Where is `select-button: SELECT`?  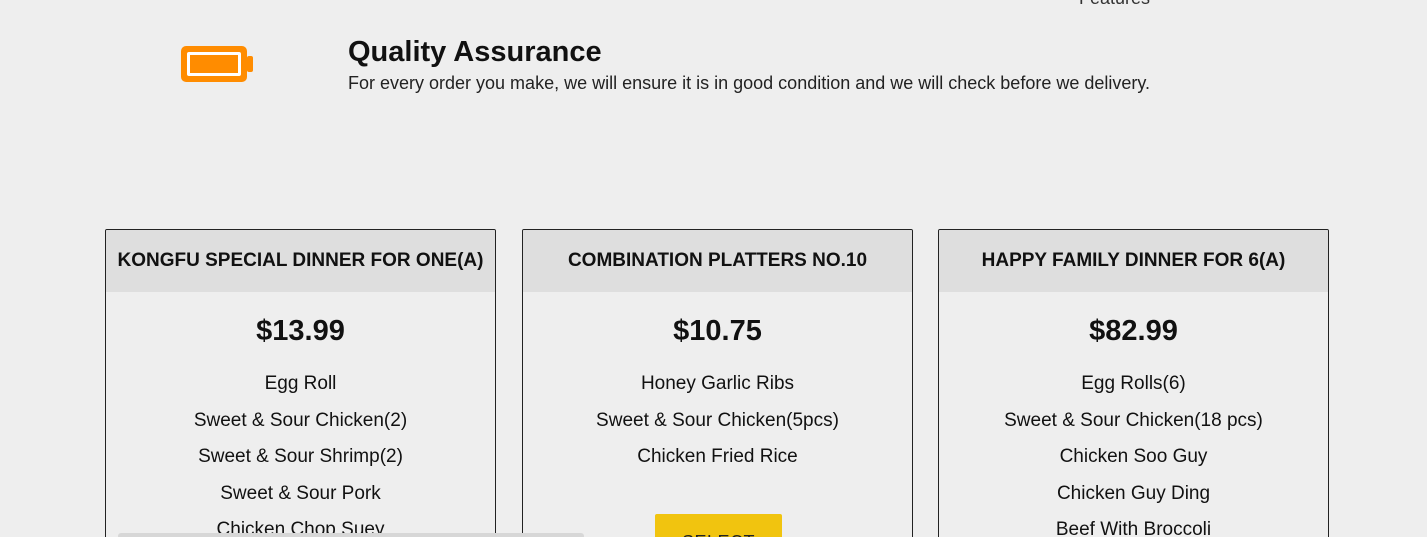
select-button: SELECT is located at coordinates (718, 525).